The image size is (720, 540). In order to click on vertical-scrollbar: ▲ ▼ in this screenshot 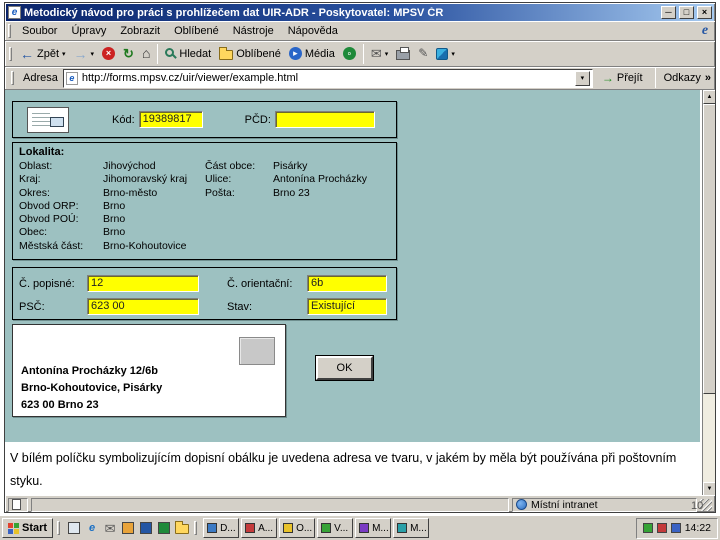, I will do `click(708, 292)`.